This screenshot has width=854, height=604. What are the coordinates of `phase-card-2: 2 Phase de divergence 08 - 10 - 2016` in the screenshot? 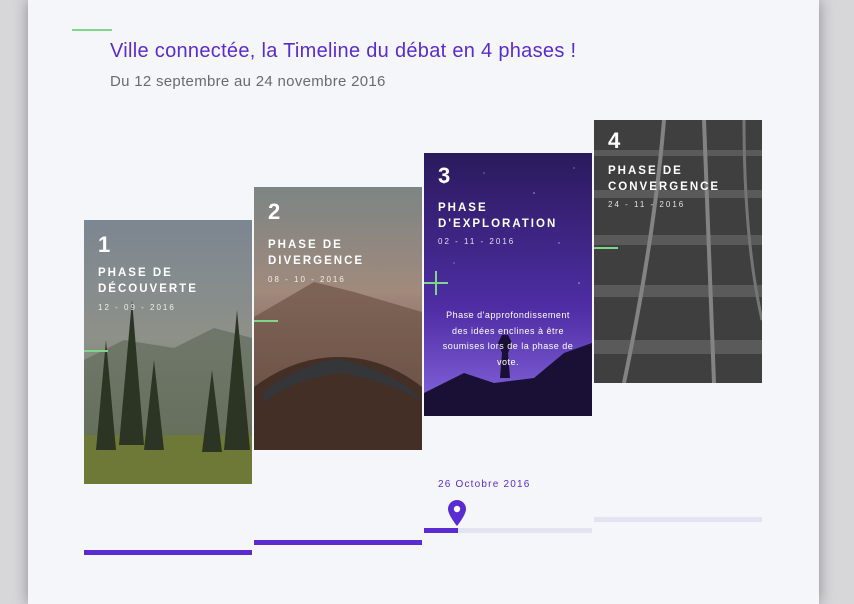 It's located at (338, 318).